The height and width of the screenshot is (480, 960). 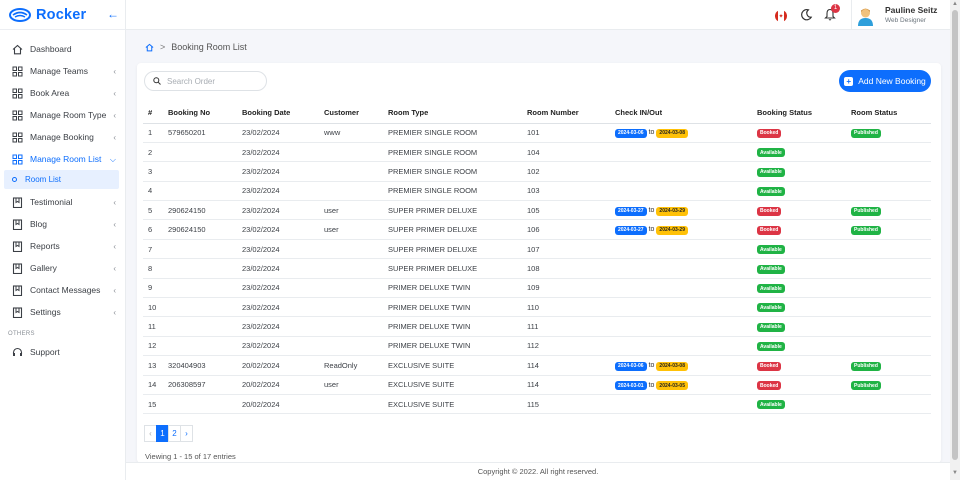 I want to click on cell-index: 8, so click(x=153, y=268).